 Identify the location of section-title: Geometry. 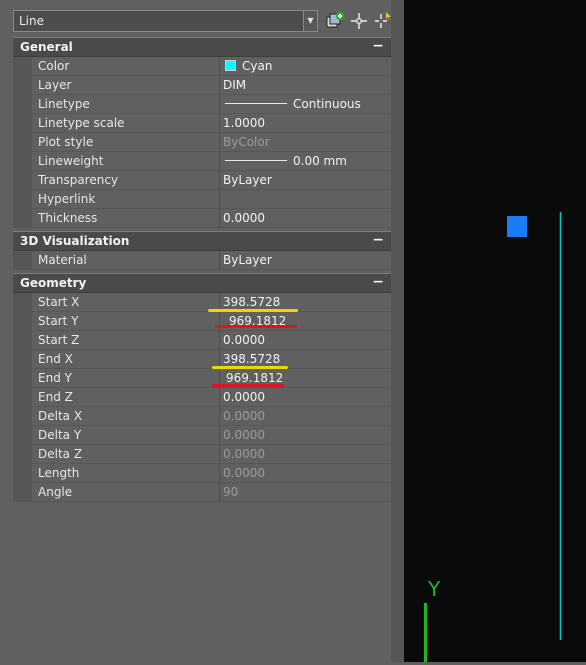
(53, 283).